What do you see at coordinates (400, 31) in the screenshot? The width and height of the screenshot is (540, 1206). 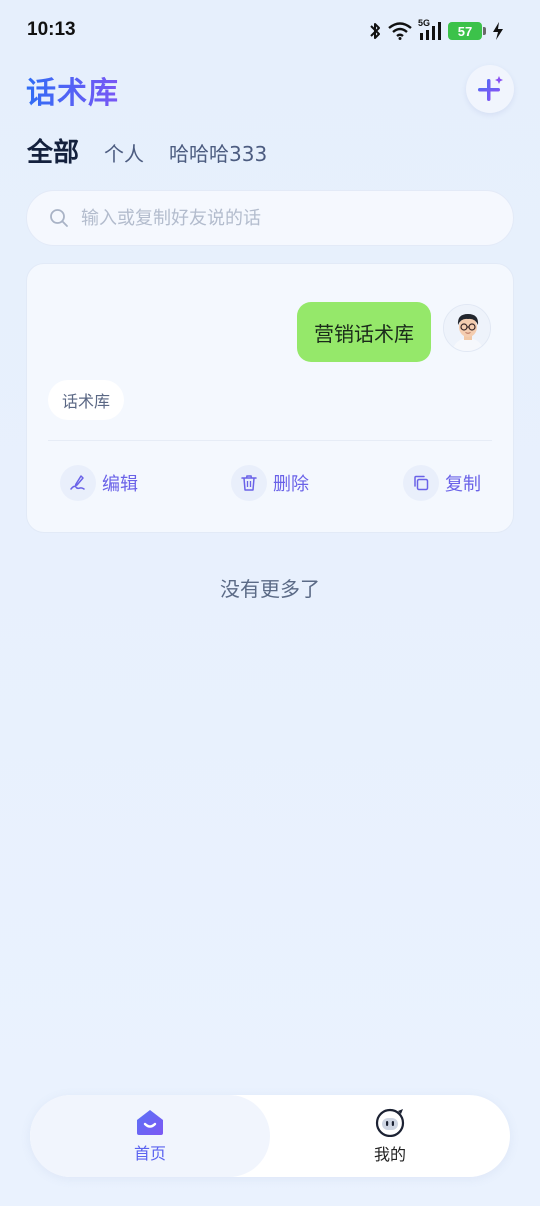 I see `wifi-icon` at bounding box center [400, 31].